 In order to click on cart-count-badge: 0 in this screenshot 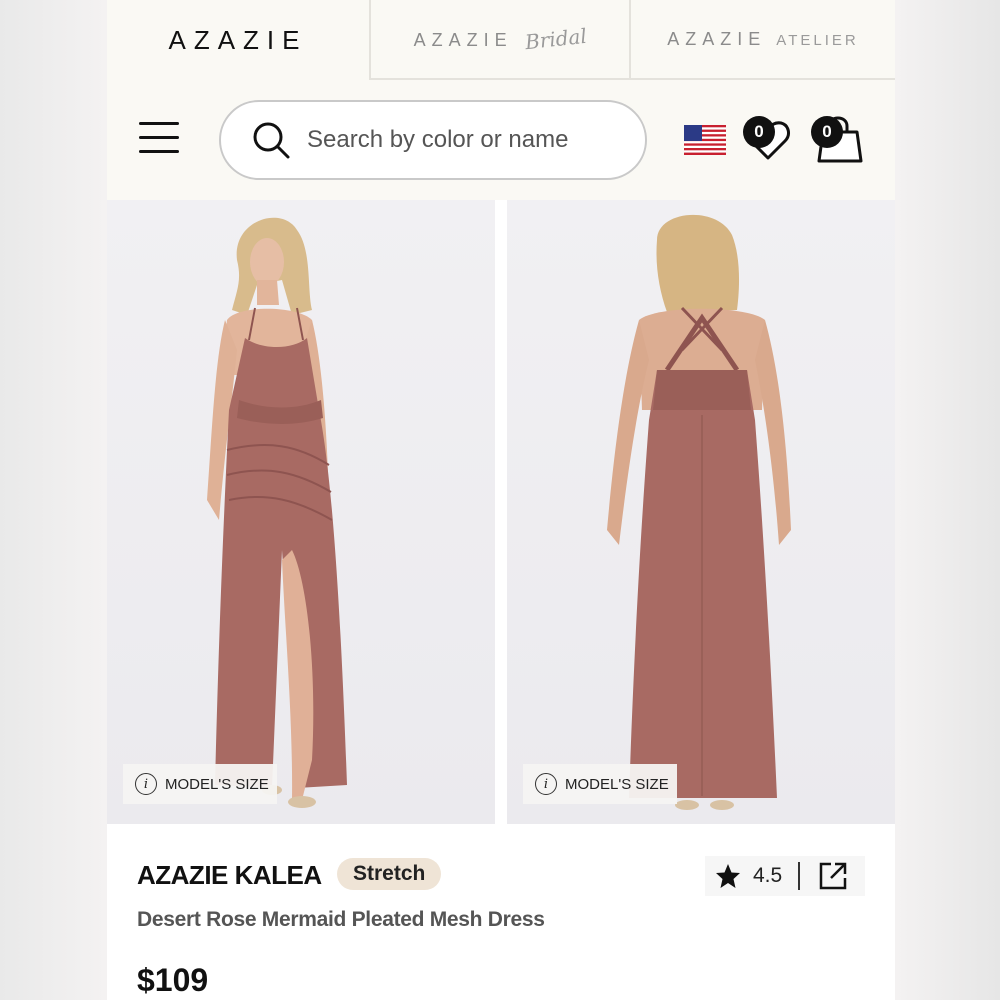, I will do `click(827, 132)`.